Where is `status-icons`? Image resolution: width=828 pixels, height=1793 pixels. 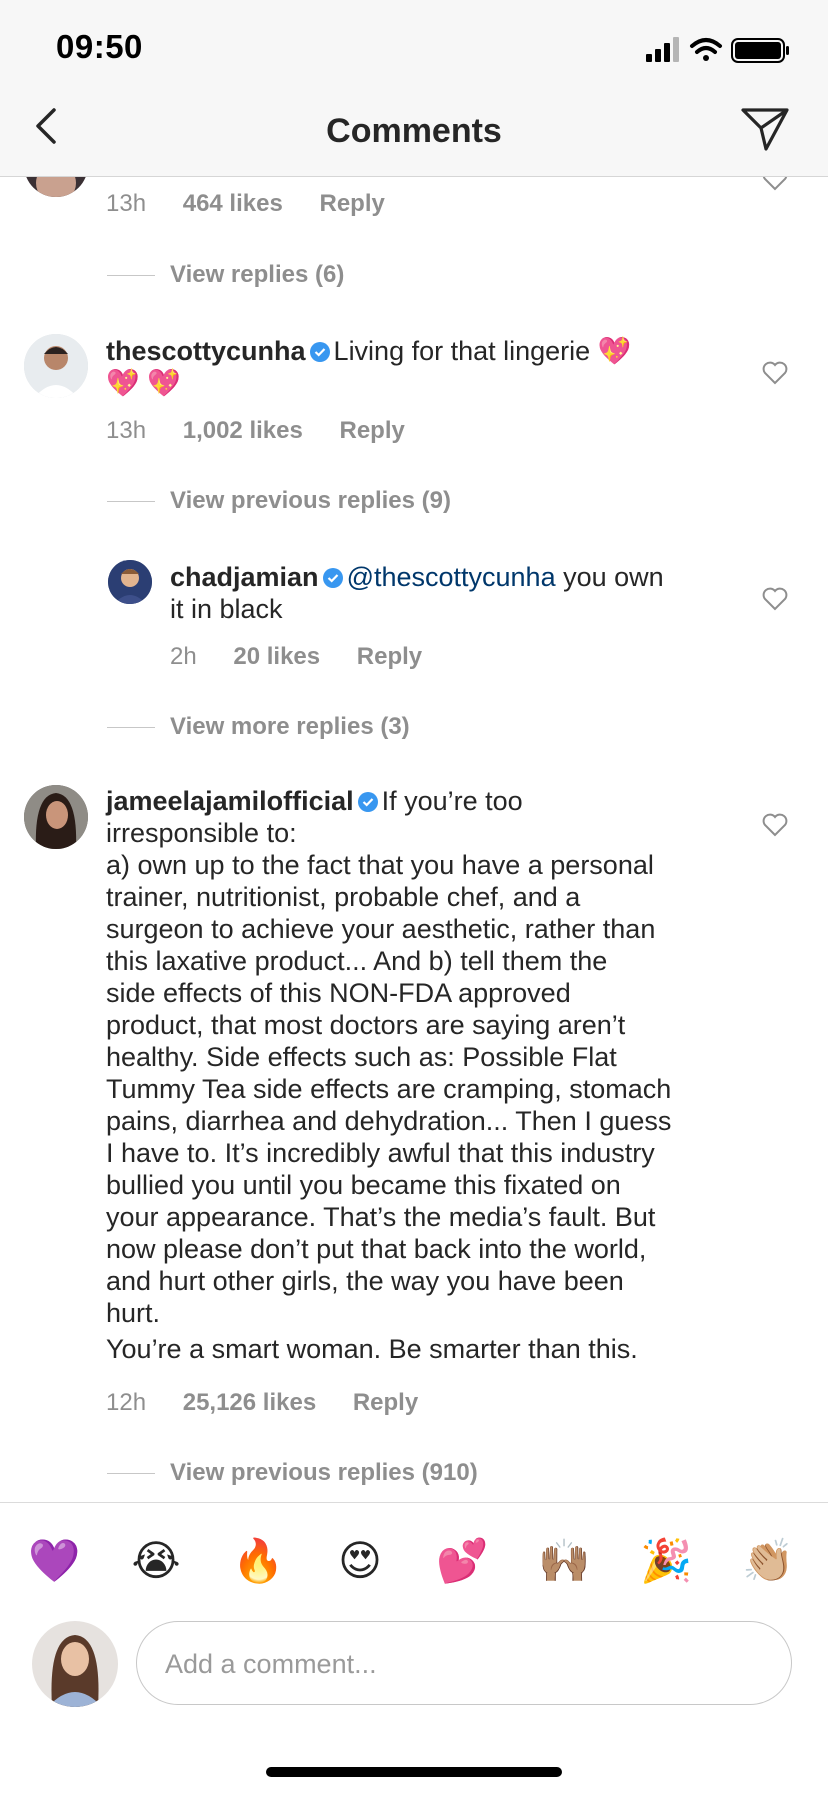 status-icons is located at coordinates (717, 50).